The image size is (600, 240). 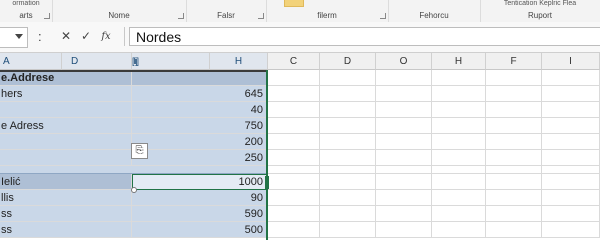 I want to click on cell-h: 590, so click(x=200, y=214).